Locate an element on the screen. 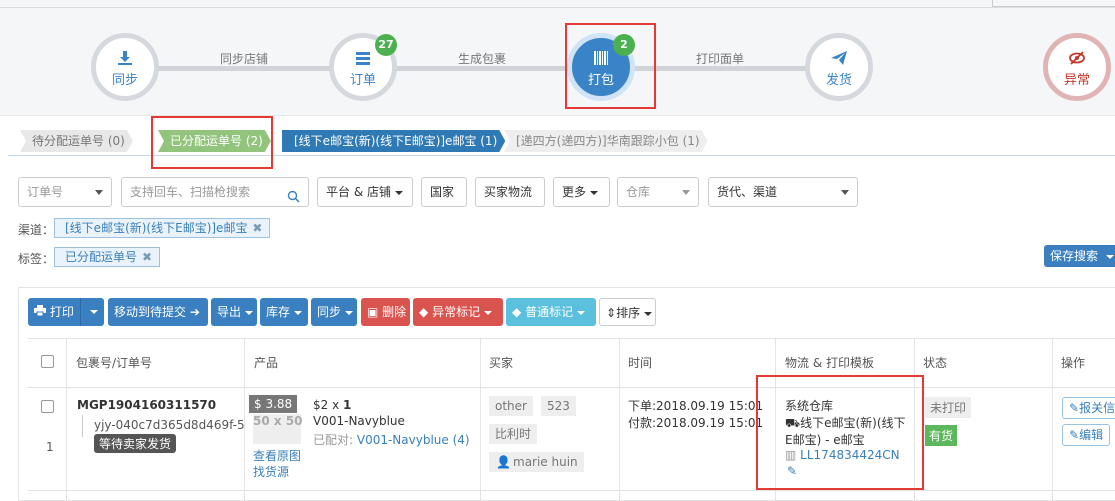 Image resolution: width=1115 pixels, height=501 pixels. customs-report-button: ✎报关信 is located at coordinates (1088, 408).